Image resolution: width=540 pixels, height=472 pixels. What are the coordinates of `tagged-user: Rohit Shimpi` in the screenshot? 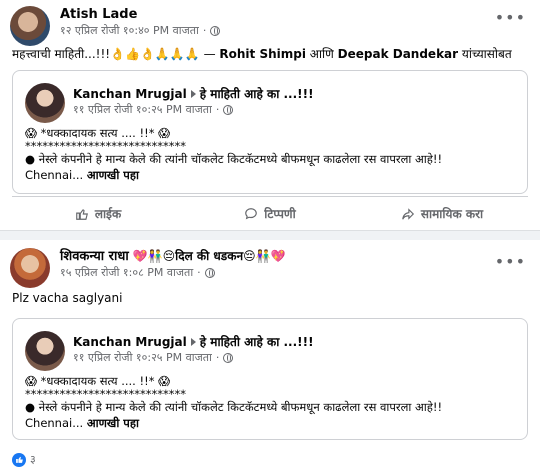 It's located at (262, 54).